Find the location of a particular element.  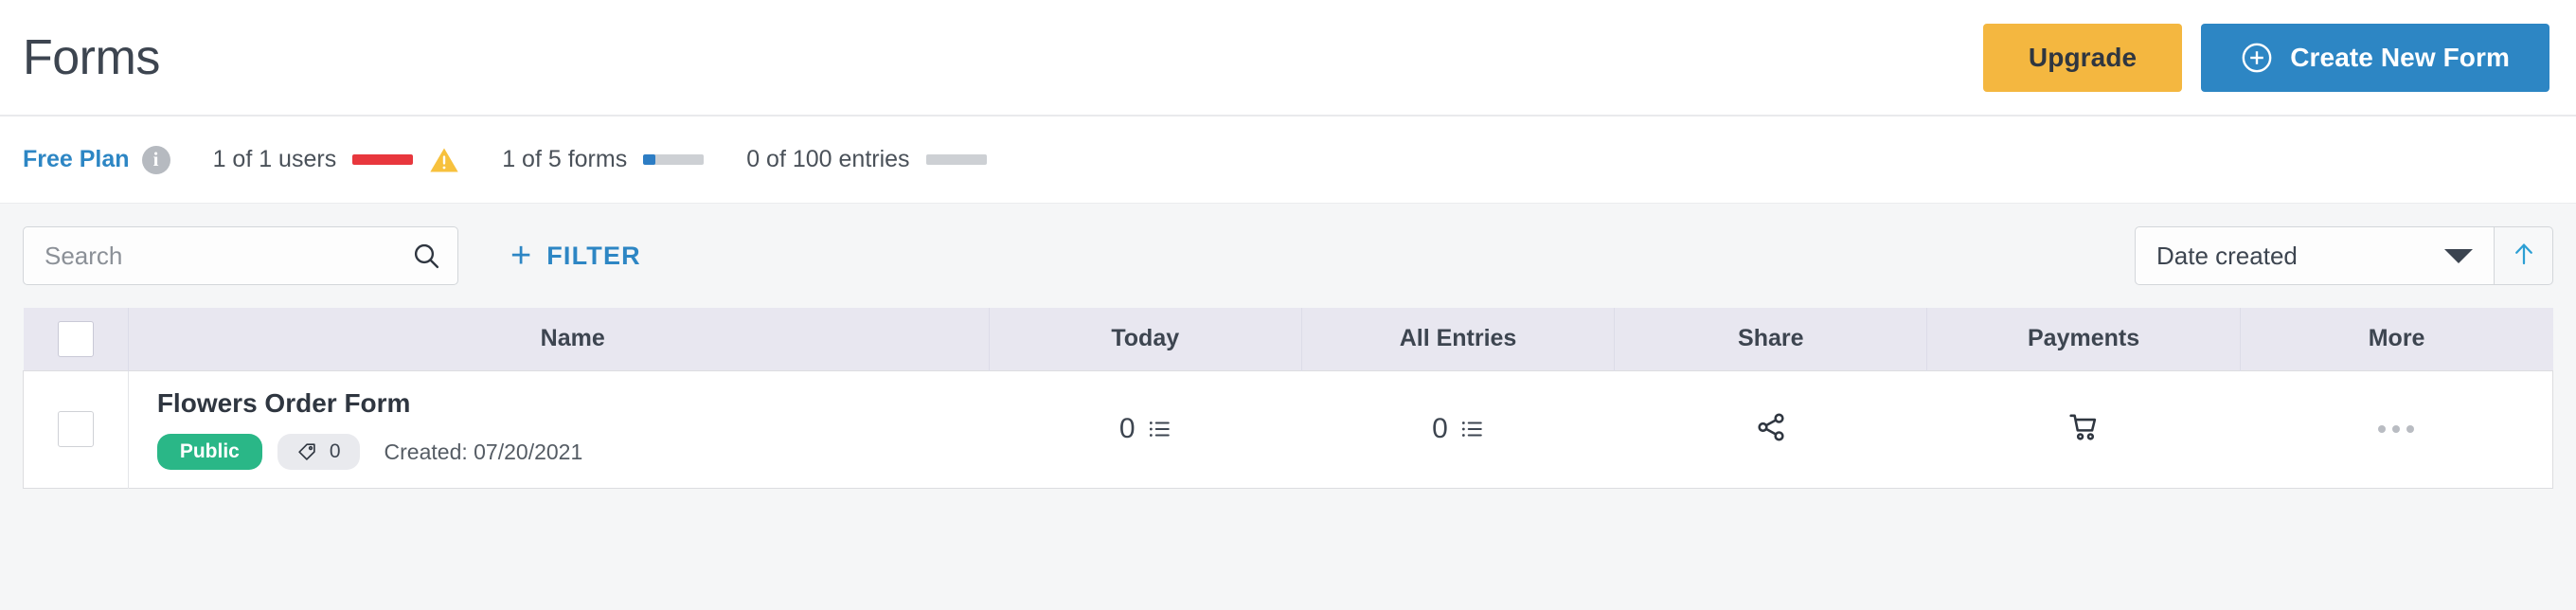

plus-icon: + is located at coordinates (521, 256).